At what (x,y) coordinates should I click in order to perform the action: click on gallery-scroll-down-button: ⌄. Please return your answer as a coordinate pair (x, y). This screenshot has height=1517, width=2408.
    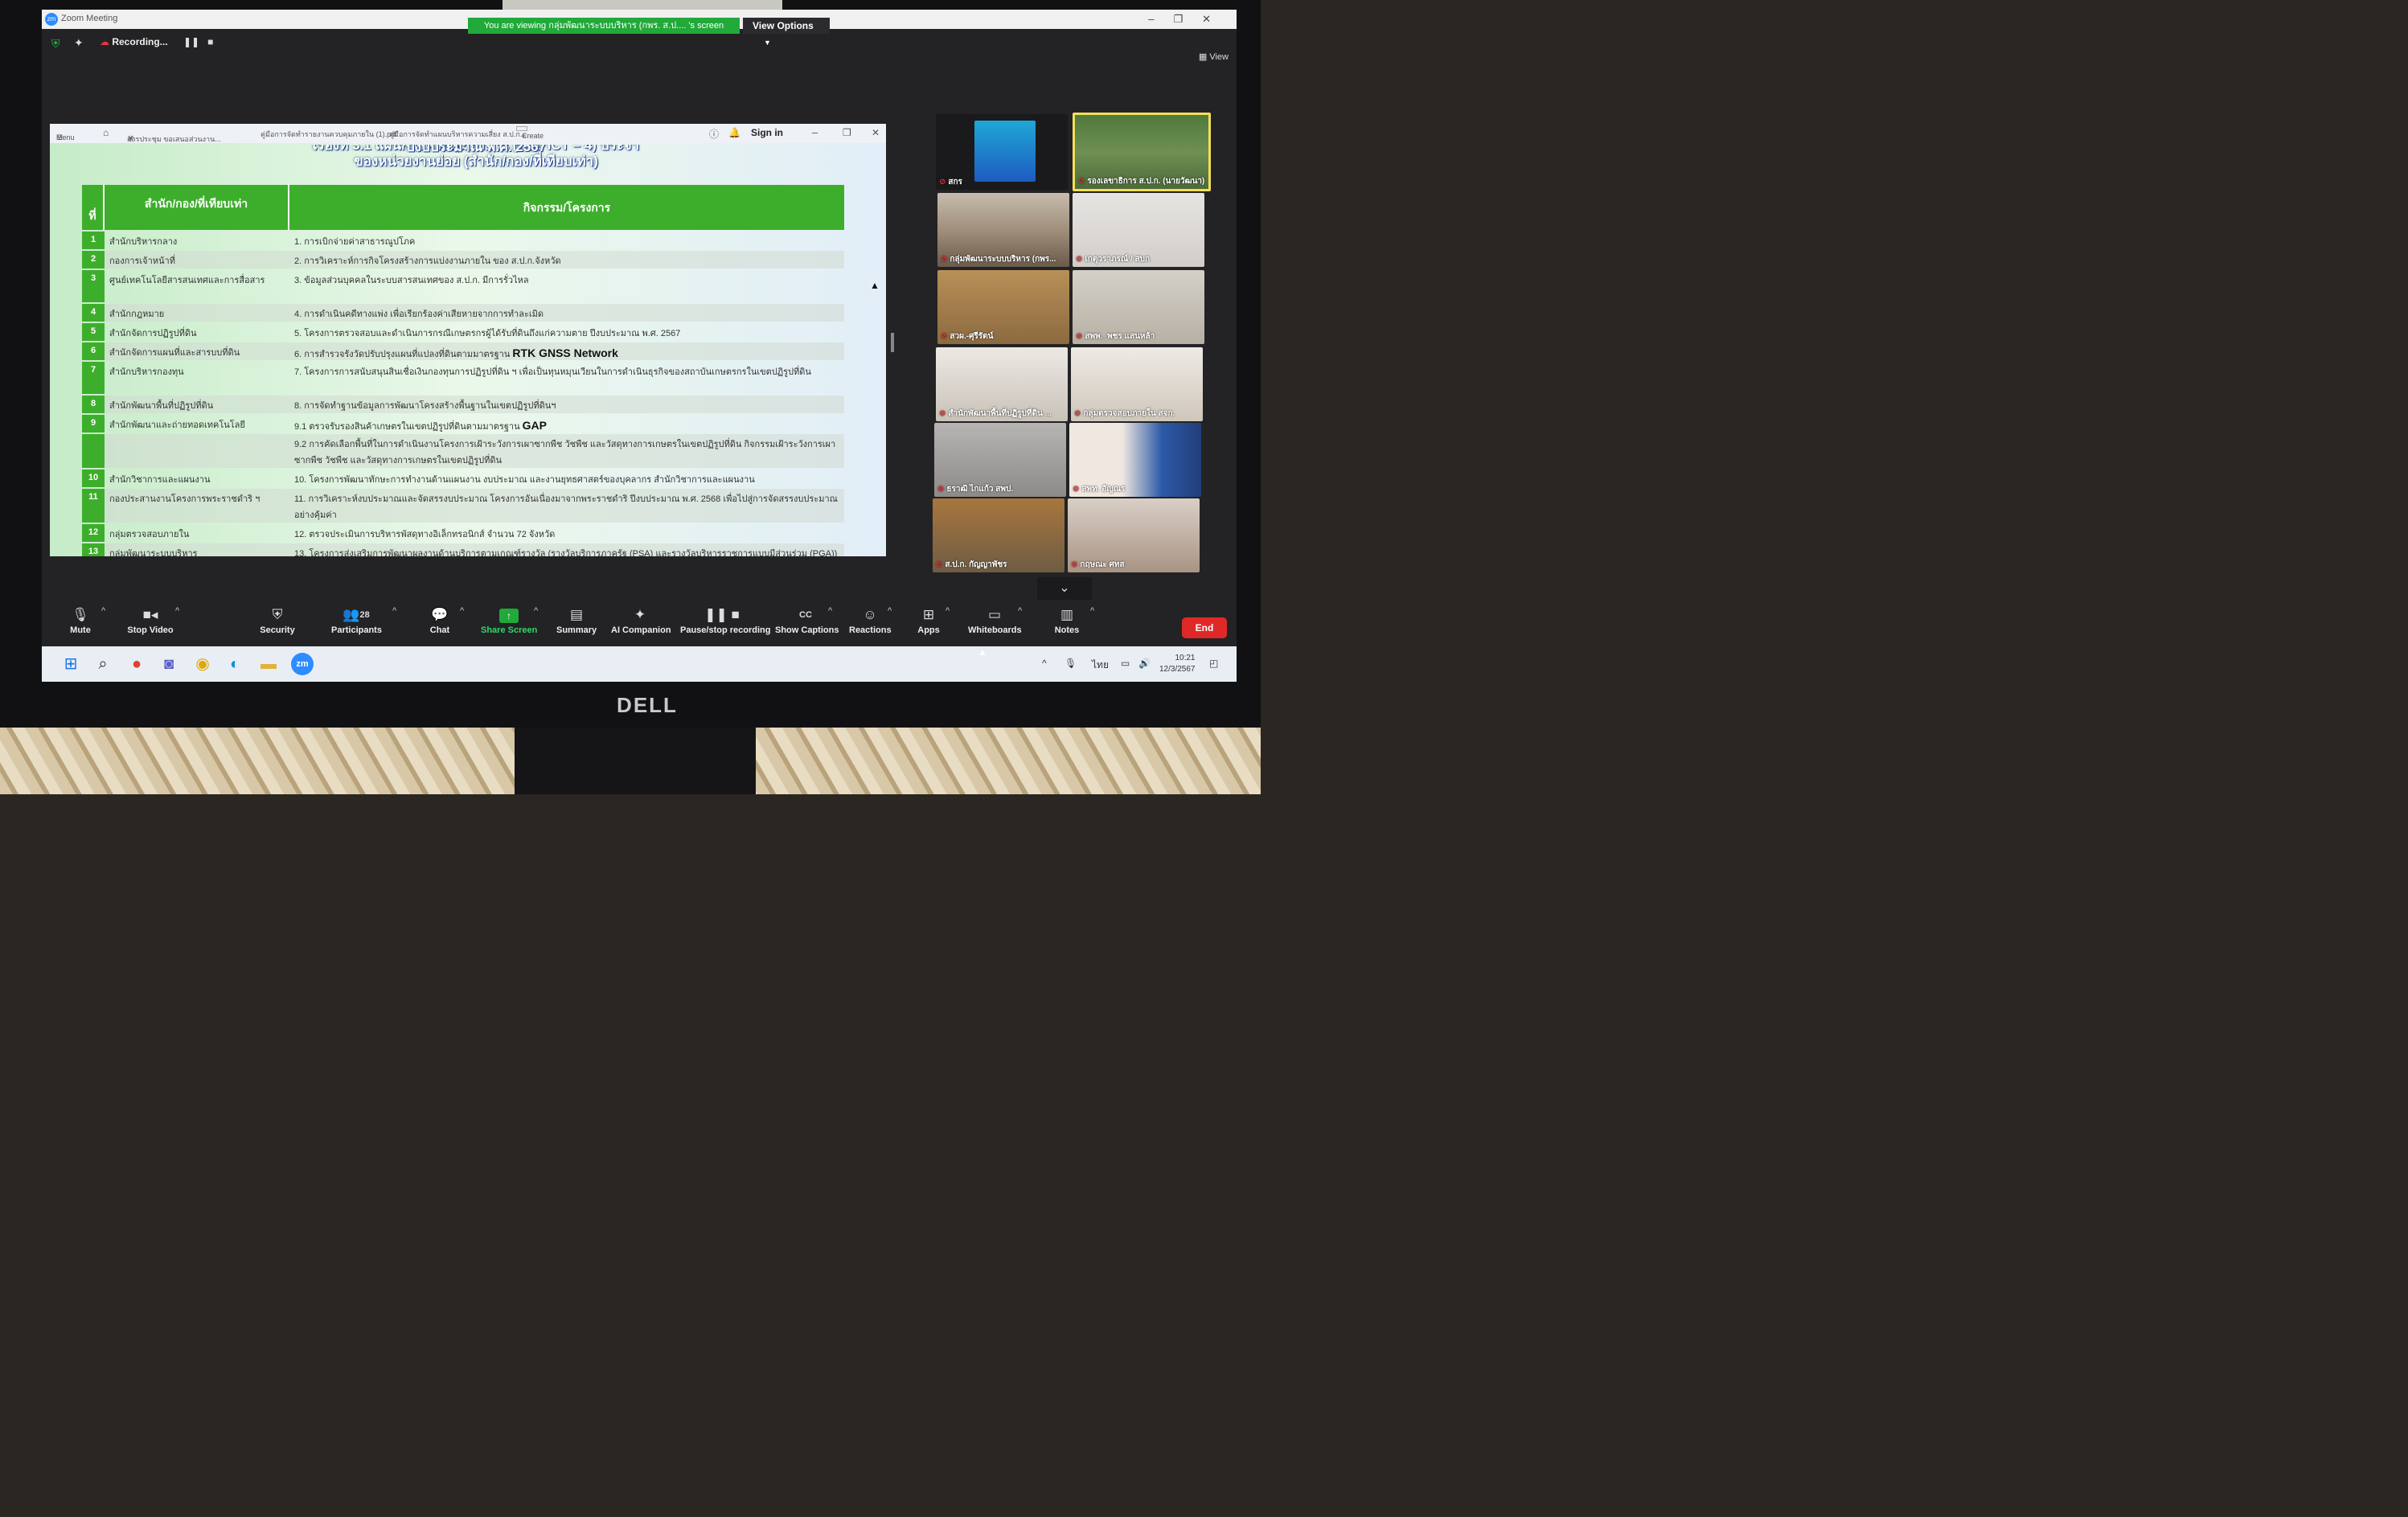
    Looking at the image, I should click on (1064, 588).